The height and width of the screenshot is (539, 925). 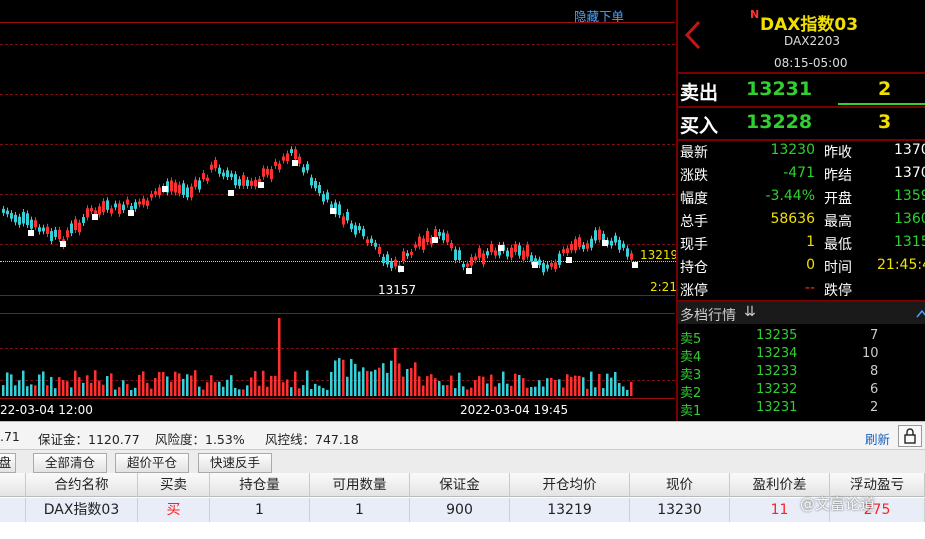 What do you see at coordinates (801, 409) in the screenshot?
I see `depth-row: 卖1 13231 2` at bounding box center [801, 409].